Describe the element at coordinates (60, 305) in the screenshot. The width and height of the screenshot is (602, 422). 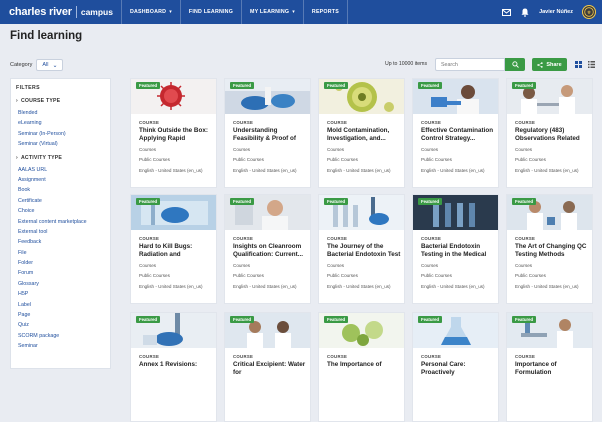
I see `filter-item: Label` at that location.